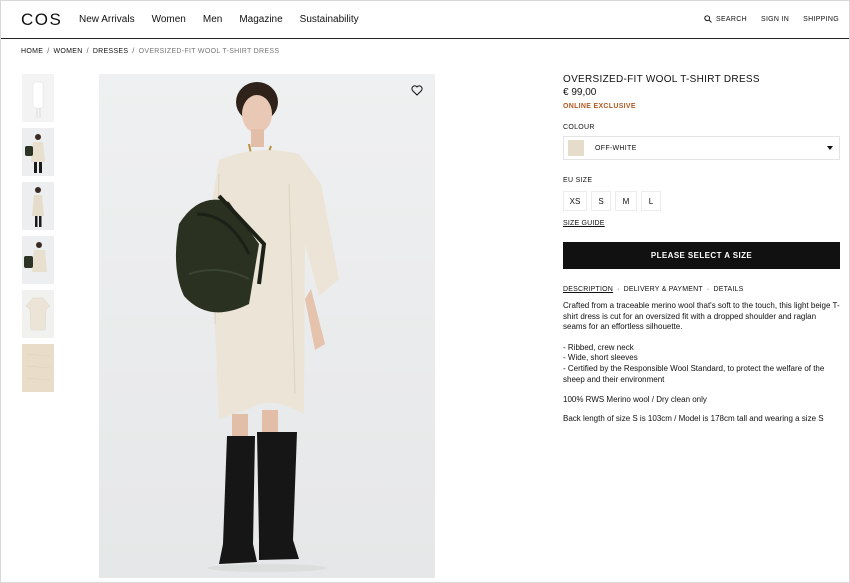  Describe the element at coordinates (731, 19) in the screenshot. I see `search-label: SEARCH` at that location.